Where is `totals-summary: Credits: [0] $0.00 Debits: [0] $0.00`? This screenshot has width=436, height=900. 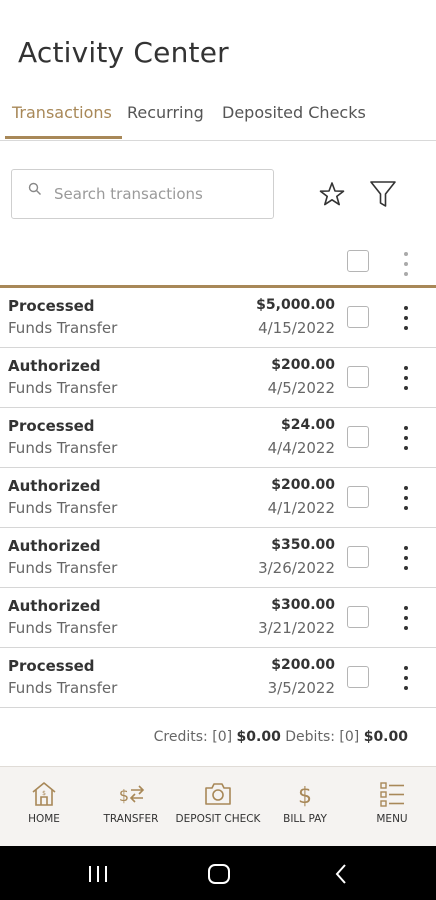
totals-summary: Credits: [0] $0.00 Debits: [0] $0.00 is located at coordinates (281, 737).